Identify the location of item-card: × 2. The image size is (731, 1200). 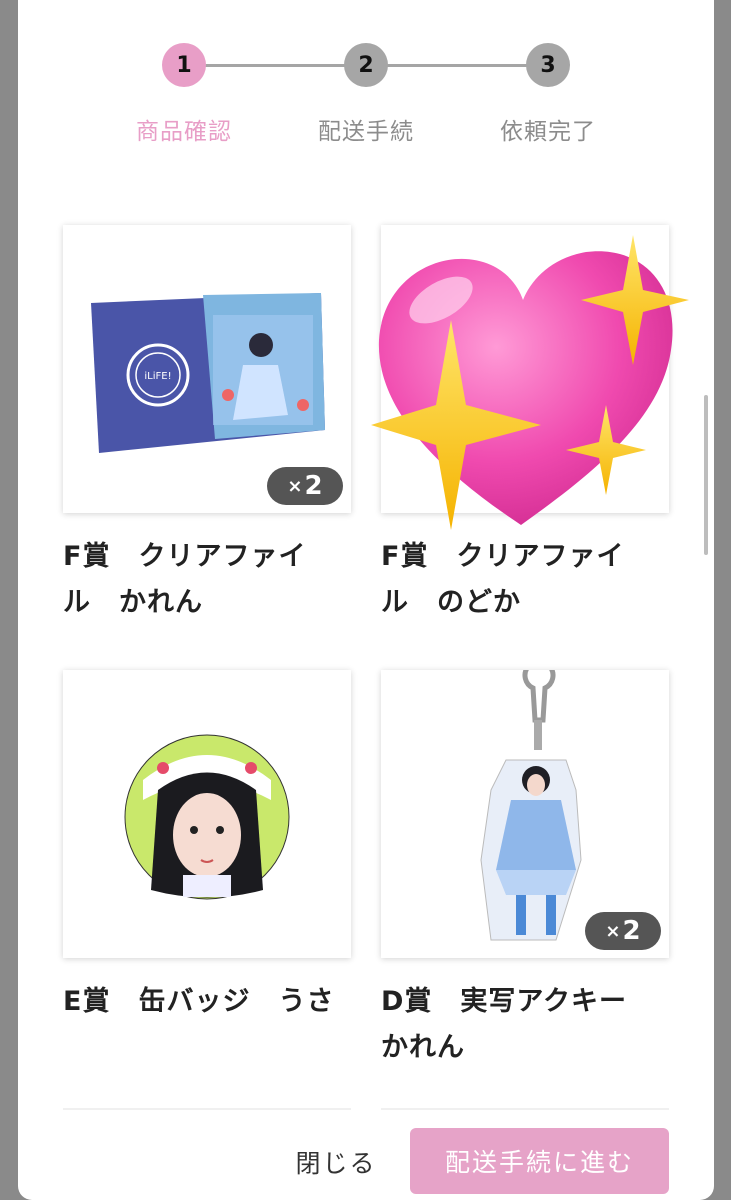
(525, 814).